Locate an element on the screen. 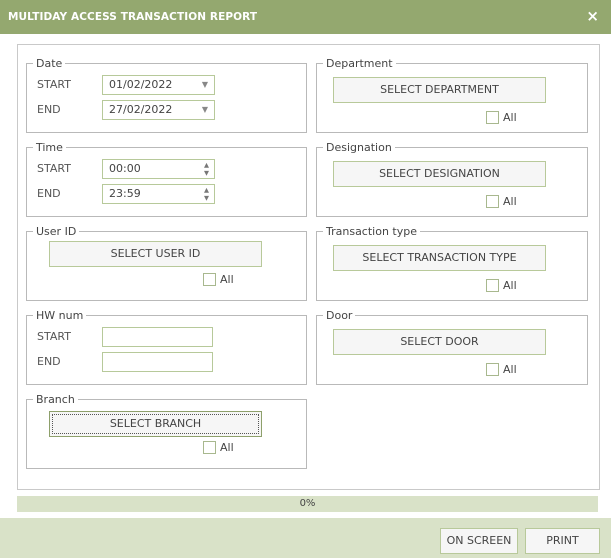 This screenshot has width=611, height=558. select-transaction-type-button: SELECT TRANSACTION TYPE is located at coordinates (439, 258).